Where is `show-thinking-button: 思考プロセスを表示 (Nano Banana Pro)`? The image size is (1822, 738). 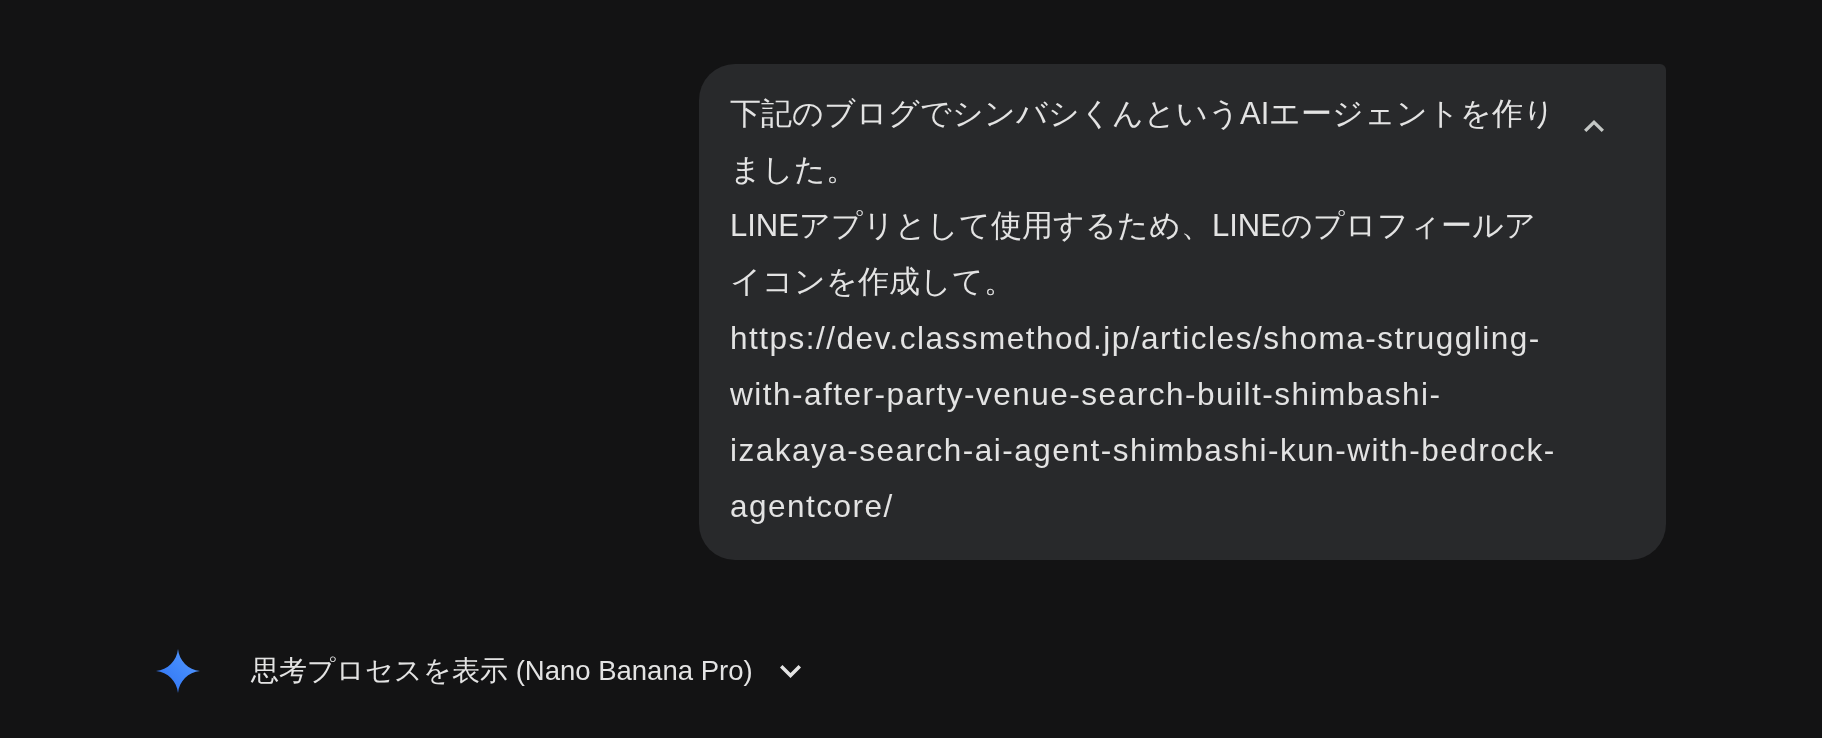 show-thinking-button: 思考プロセスを表示 (Nano Banana Pro) is located at coordinates (526, 671).